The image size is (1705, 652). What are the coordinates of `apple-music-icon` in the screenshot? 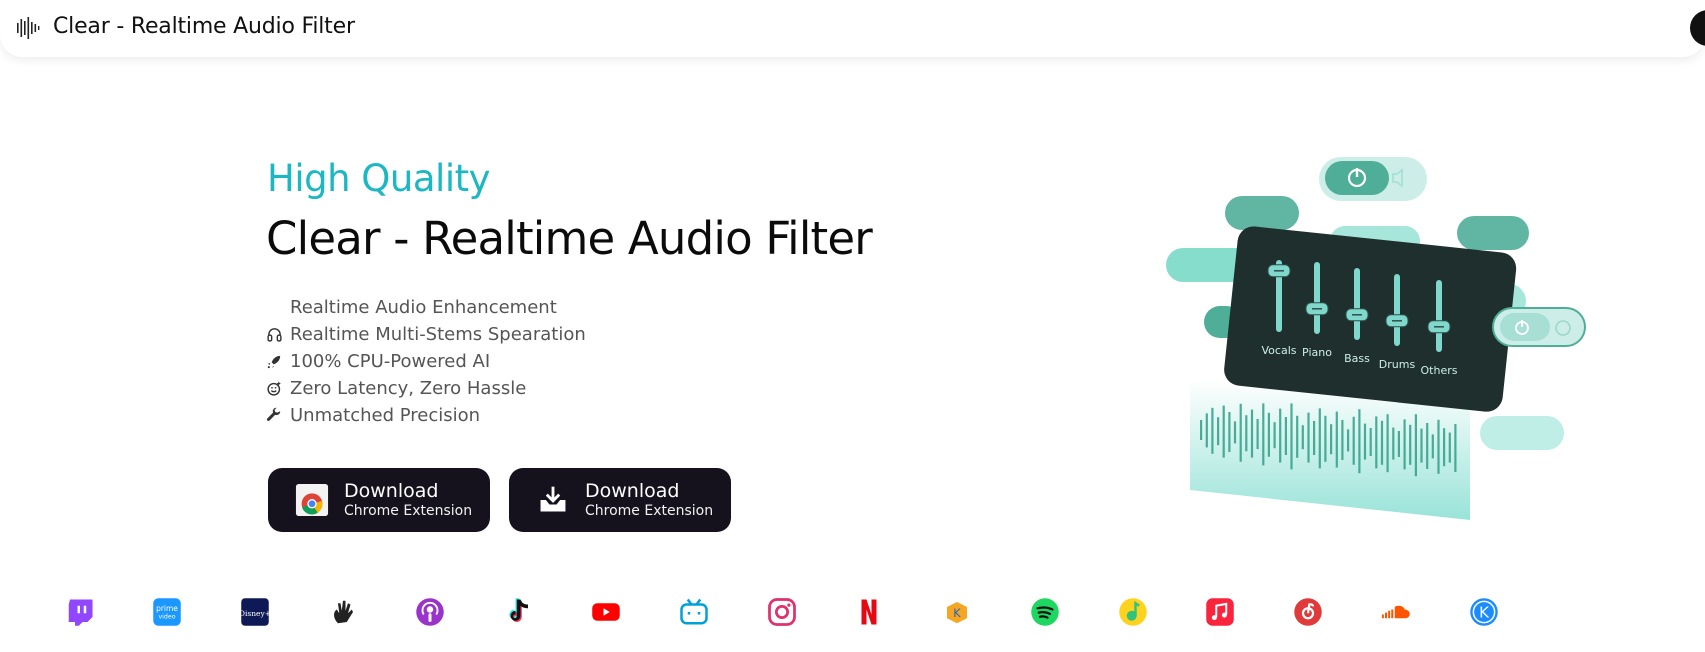 It's located at (1220, 612).